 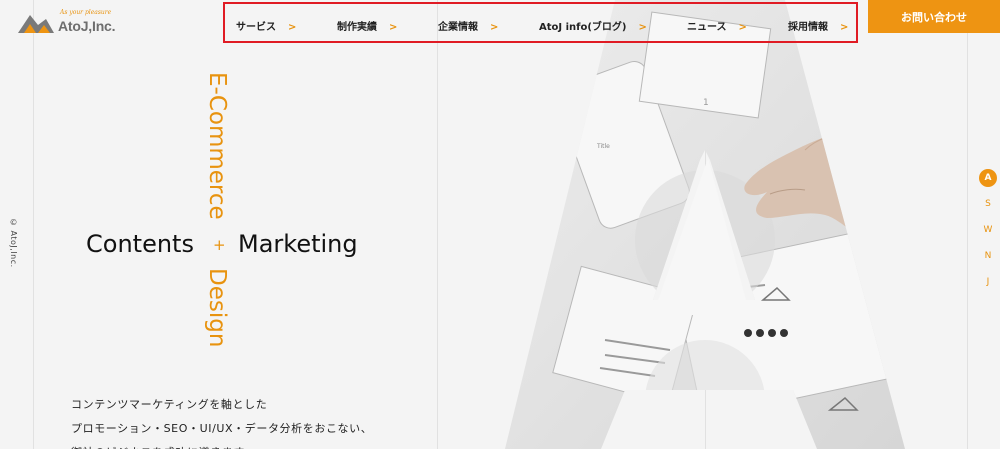 I want to click on side-index-a: A, so click(x=988, y=178).